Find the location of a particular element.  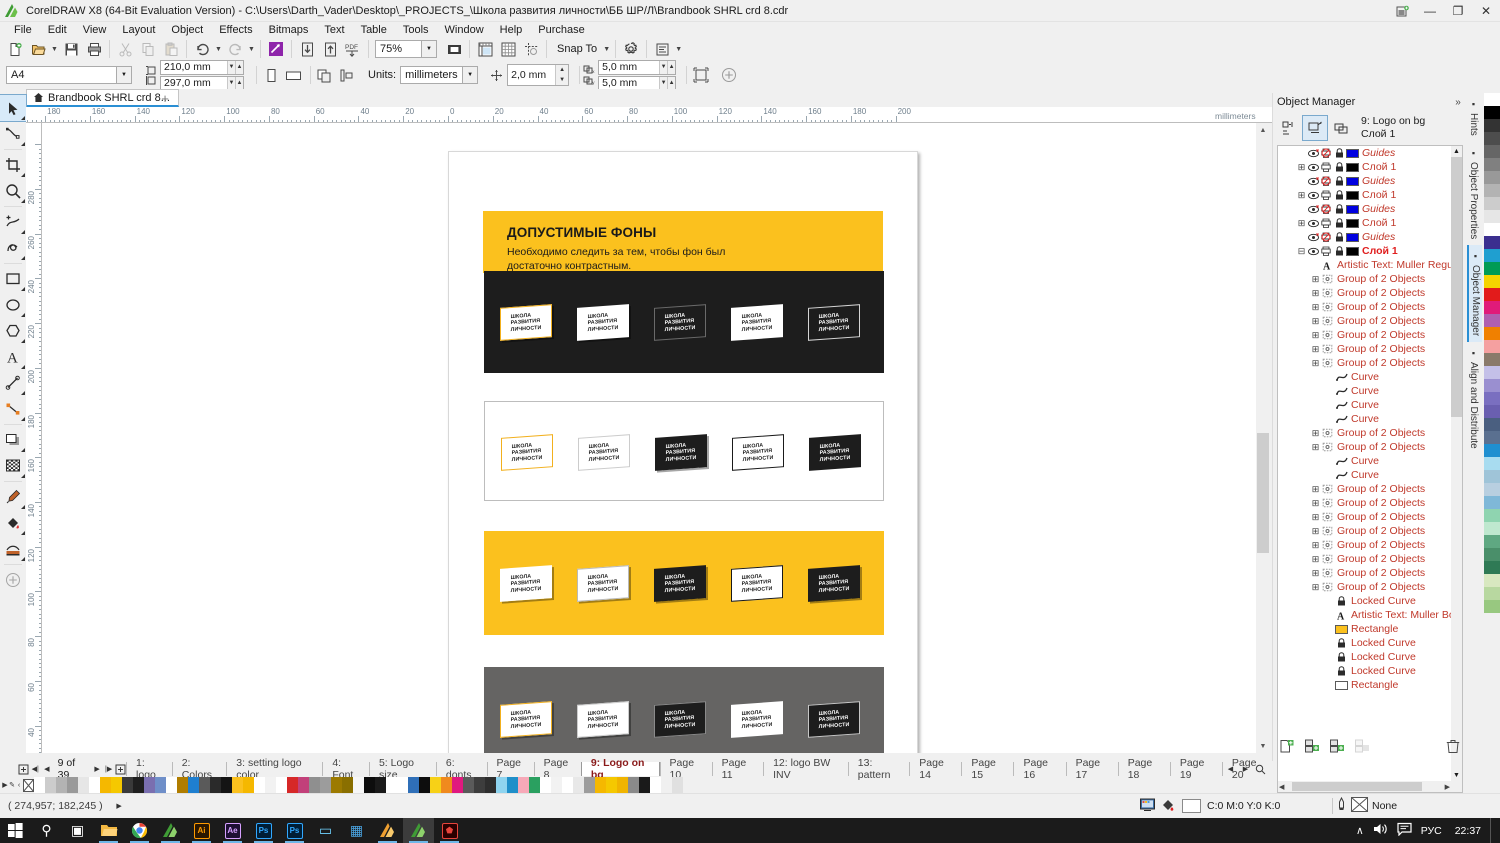

menu-edit: Edit is located at coordinates (57, 30).